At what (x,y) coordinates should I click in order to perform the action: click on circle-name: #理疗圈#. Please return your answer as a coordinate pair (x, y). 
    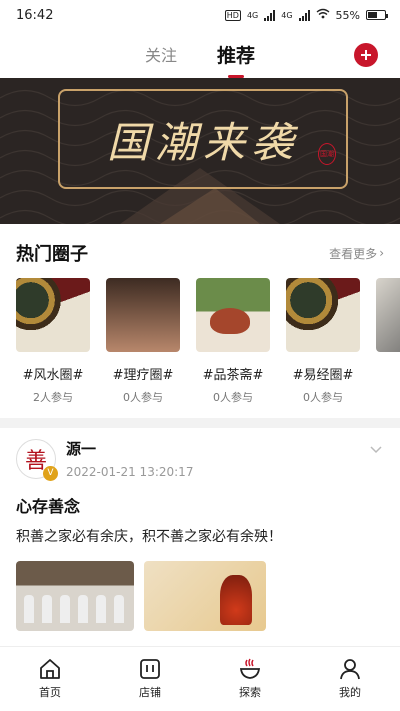
    Looking at the image, I should click on (143, 375).